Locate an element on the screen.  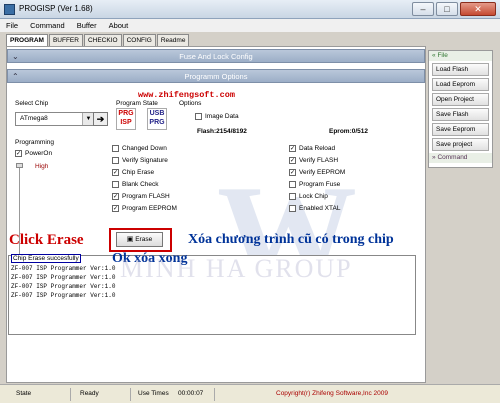
load-eeprom-button: Load Eeprom is located at coordinates (460, 84).